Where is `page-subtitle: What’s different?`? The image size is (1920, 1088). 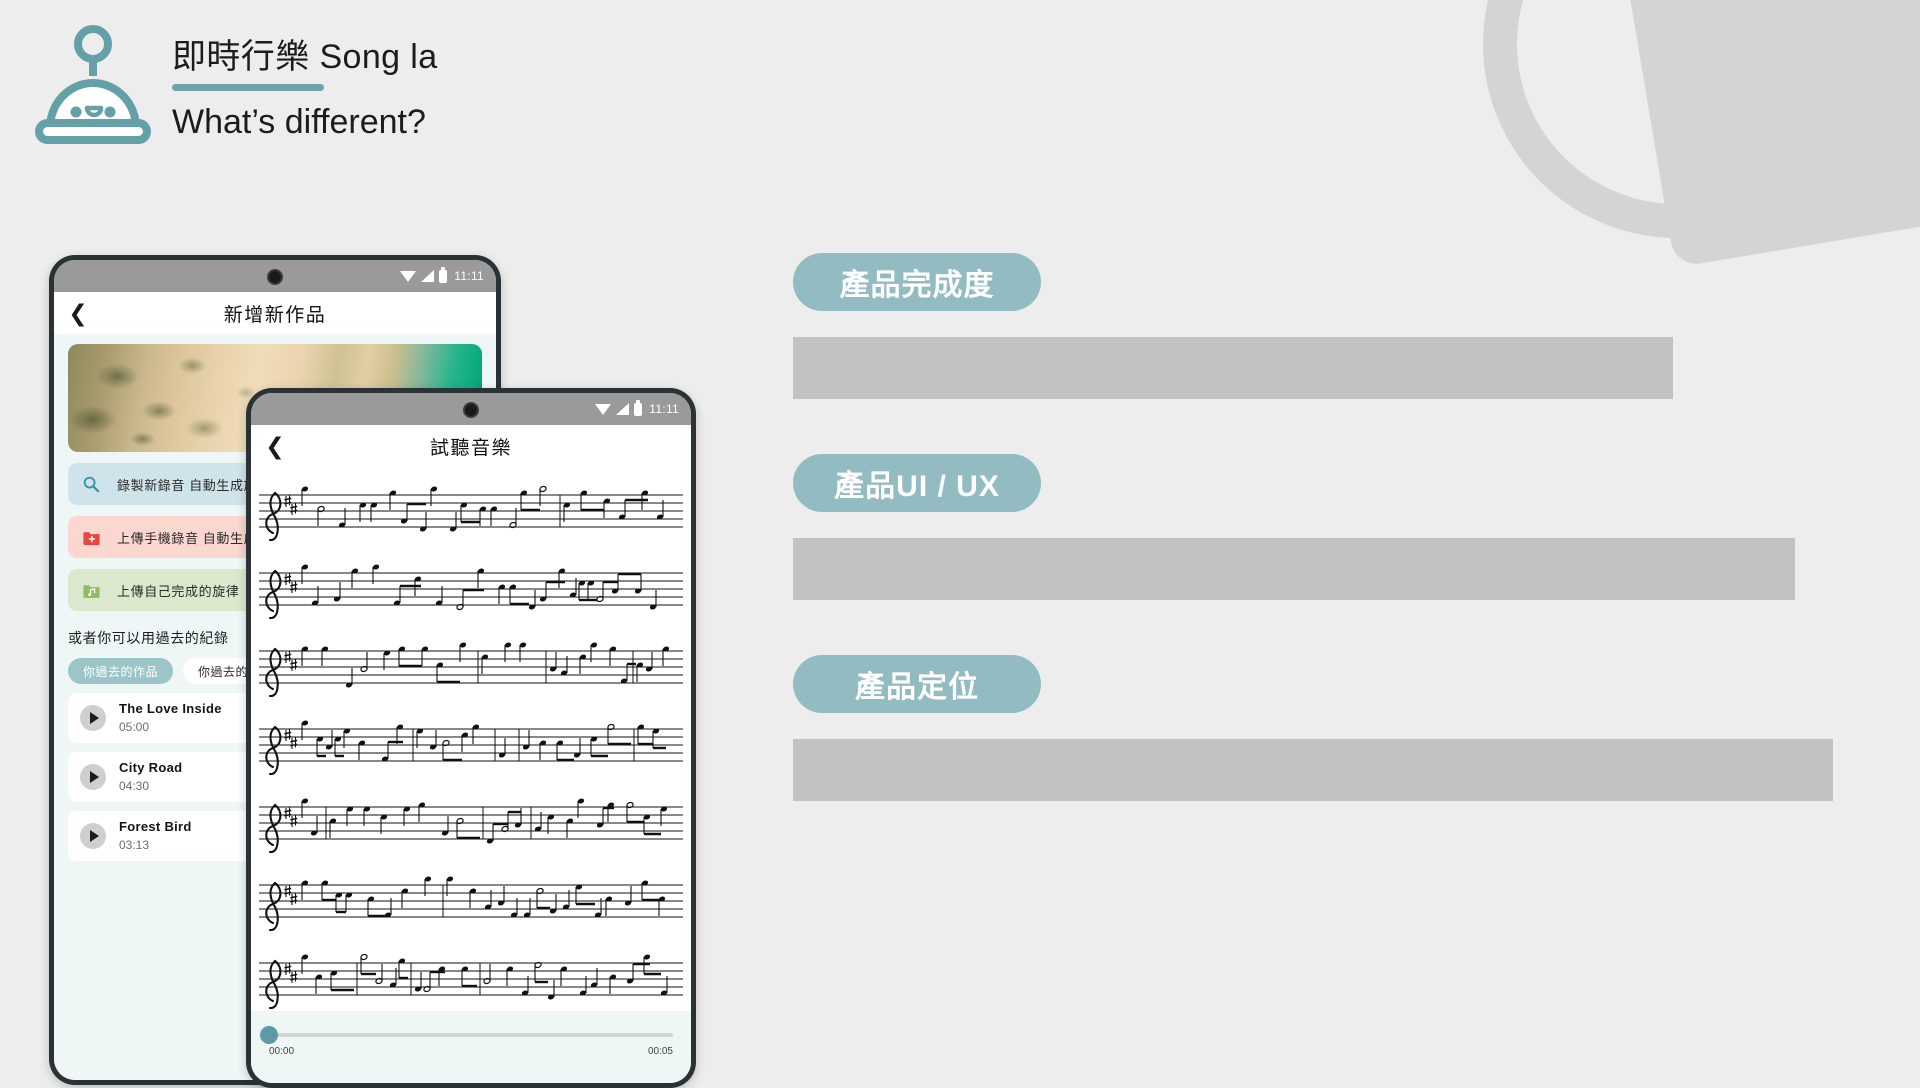
page-subtitle: What’s different? is located at coordinates (299, 122).